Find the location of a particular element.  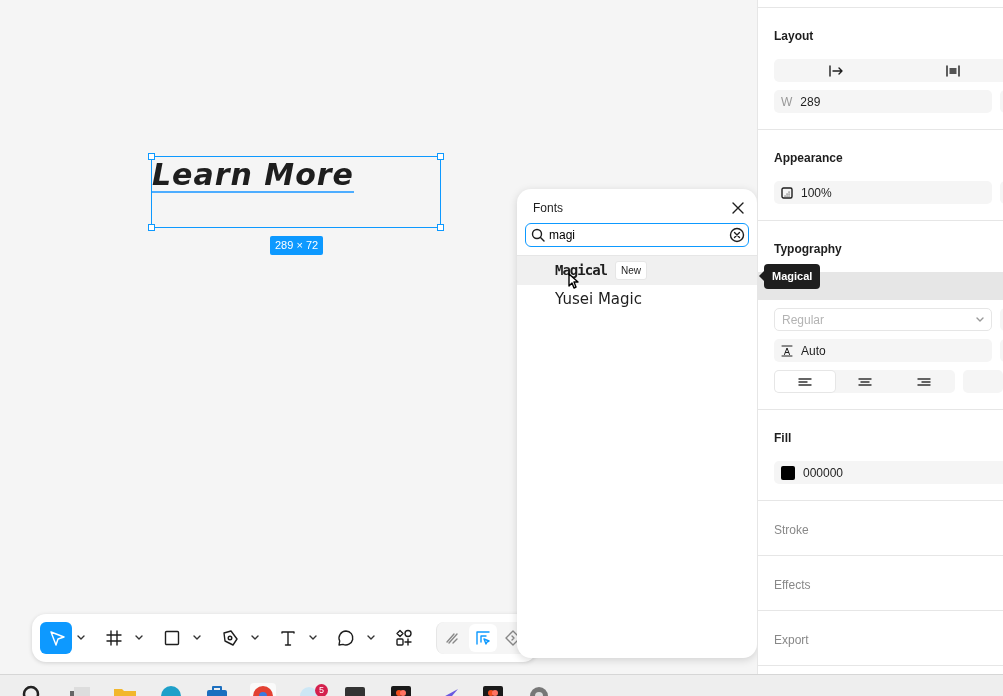

section-title: Layout is located at coordinates (794, 36).